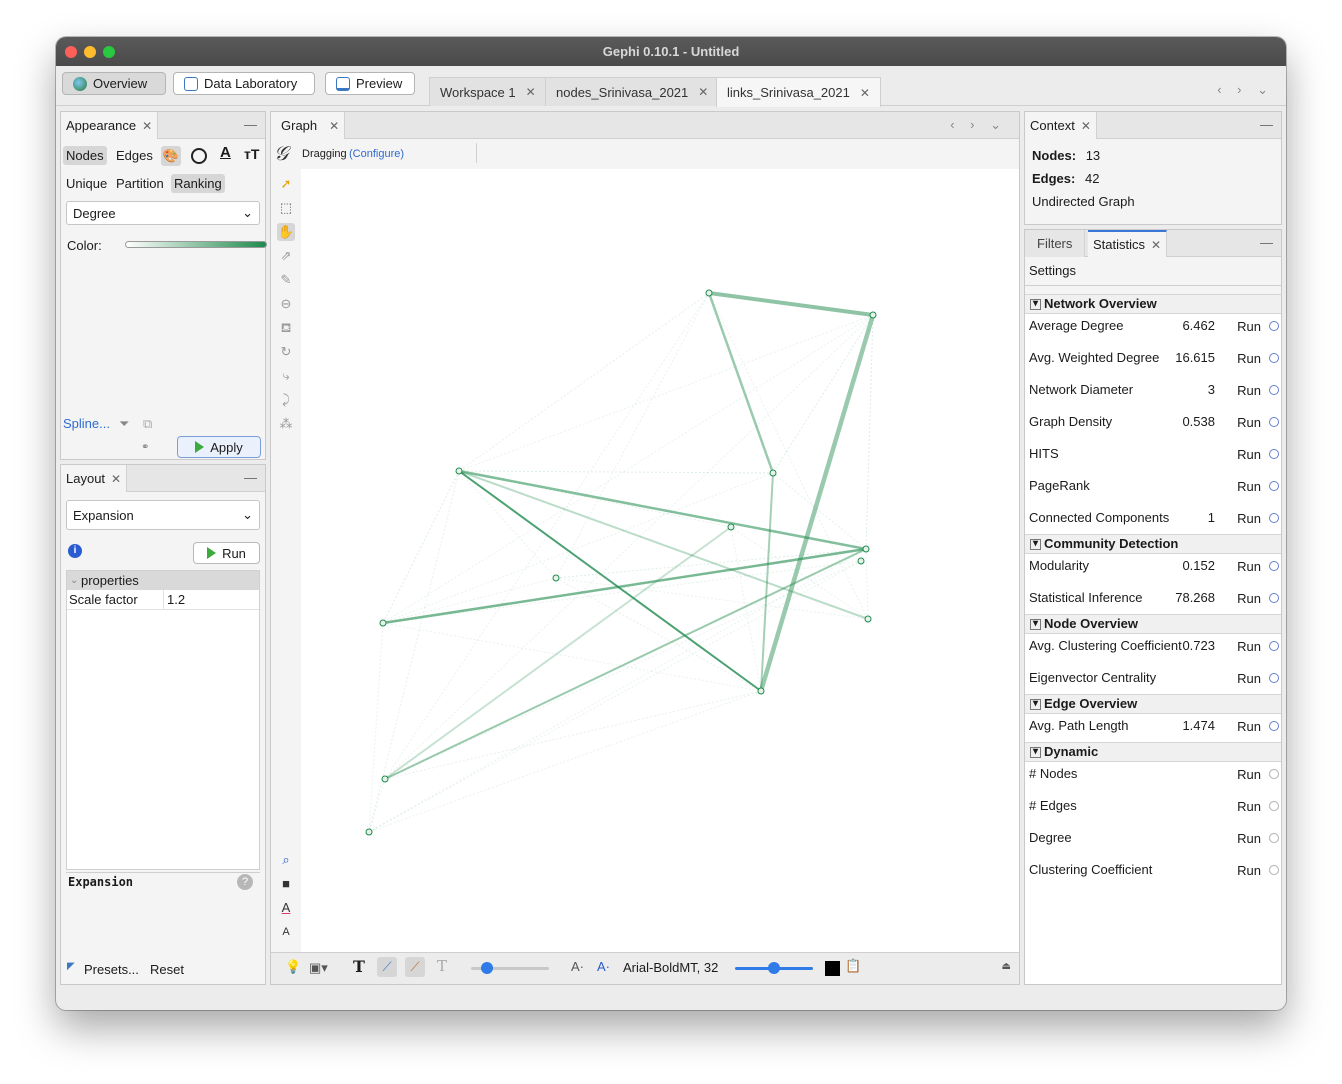 The width and height of the screenshot is (1342, 1084). What do you see at coordinates (387, 967) in the screenshot?
I see `edges-visible-icon: ⟋` at bounding box center [387, 967].